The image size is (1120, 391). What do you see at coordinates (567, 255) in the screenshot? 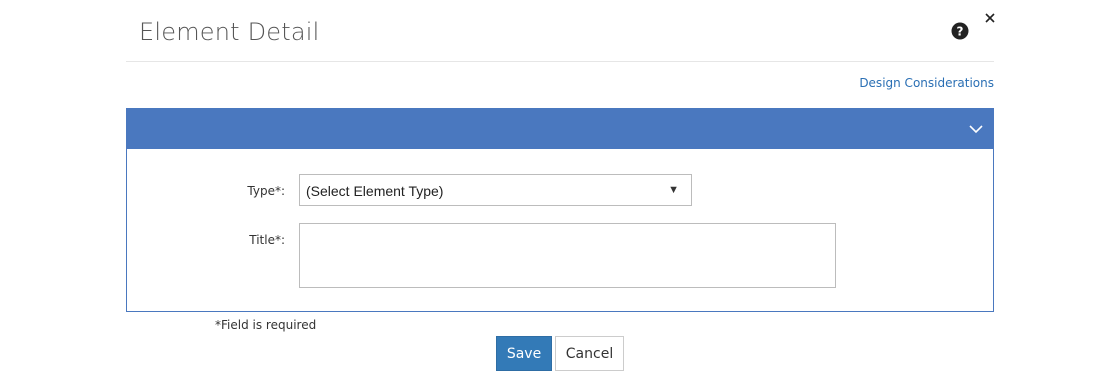
I see `title-field` at bounding box center [567, 255].